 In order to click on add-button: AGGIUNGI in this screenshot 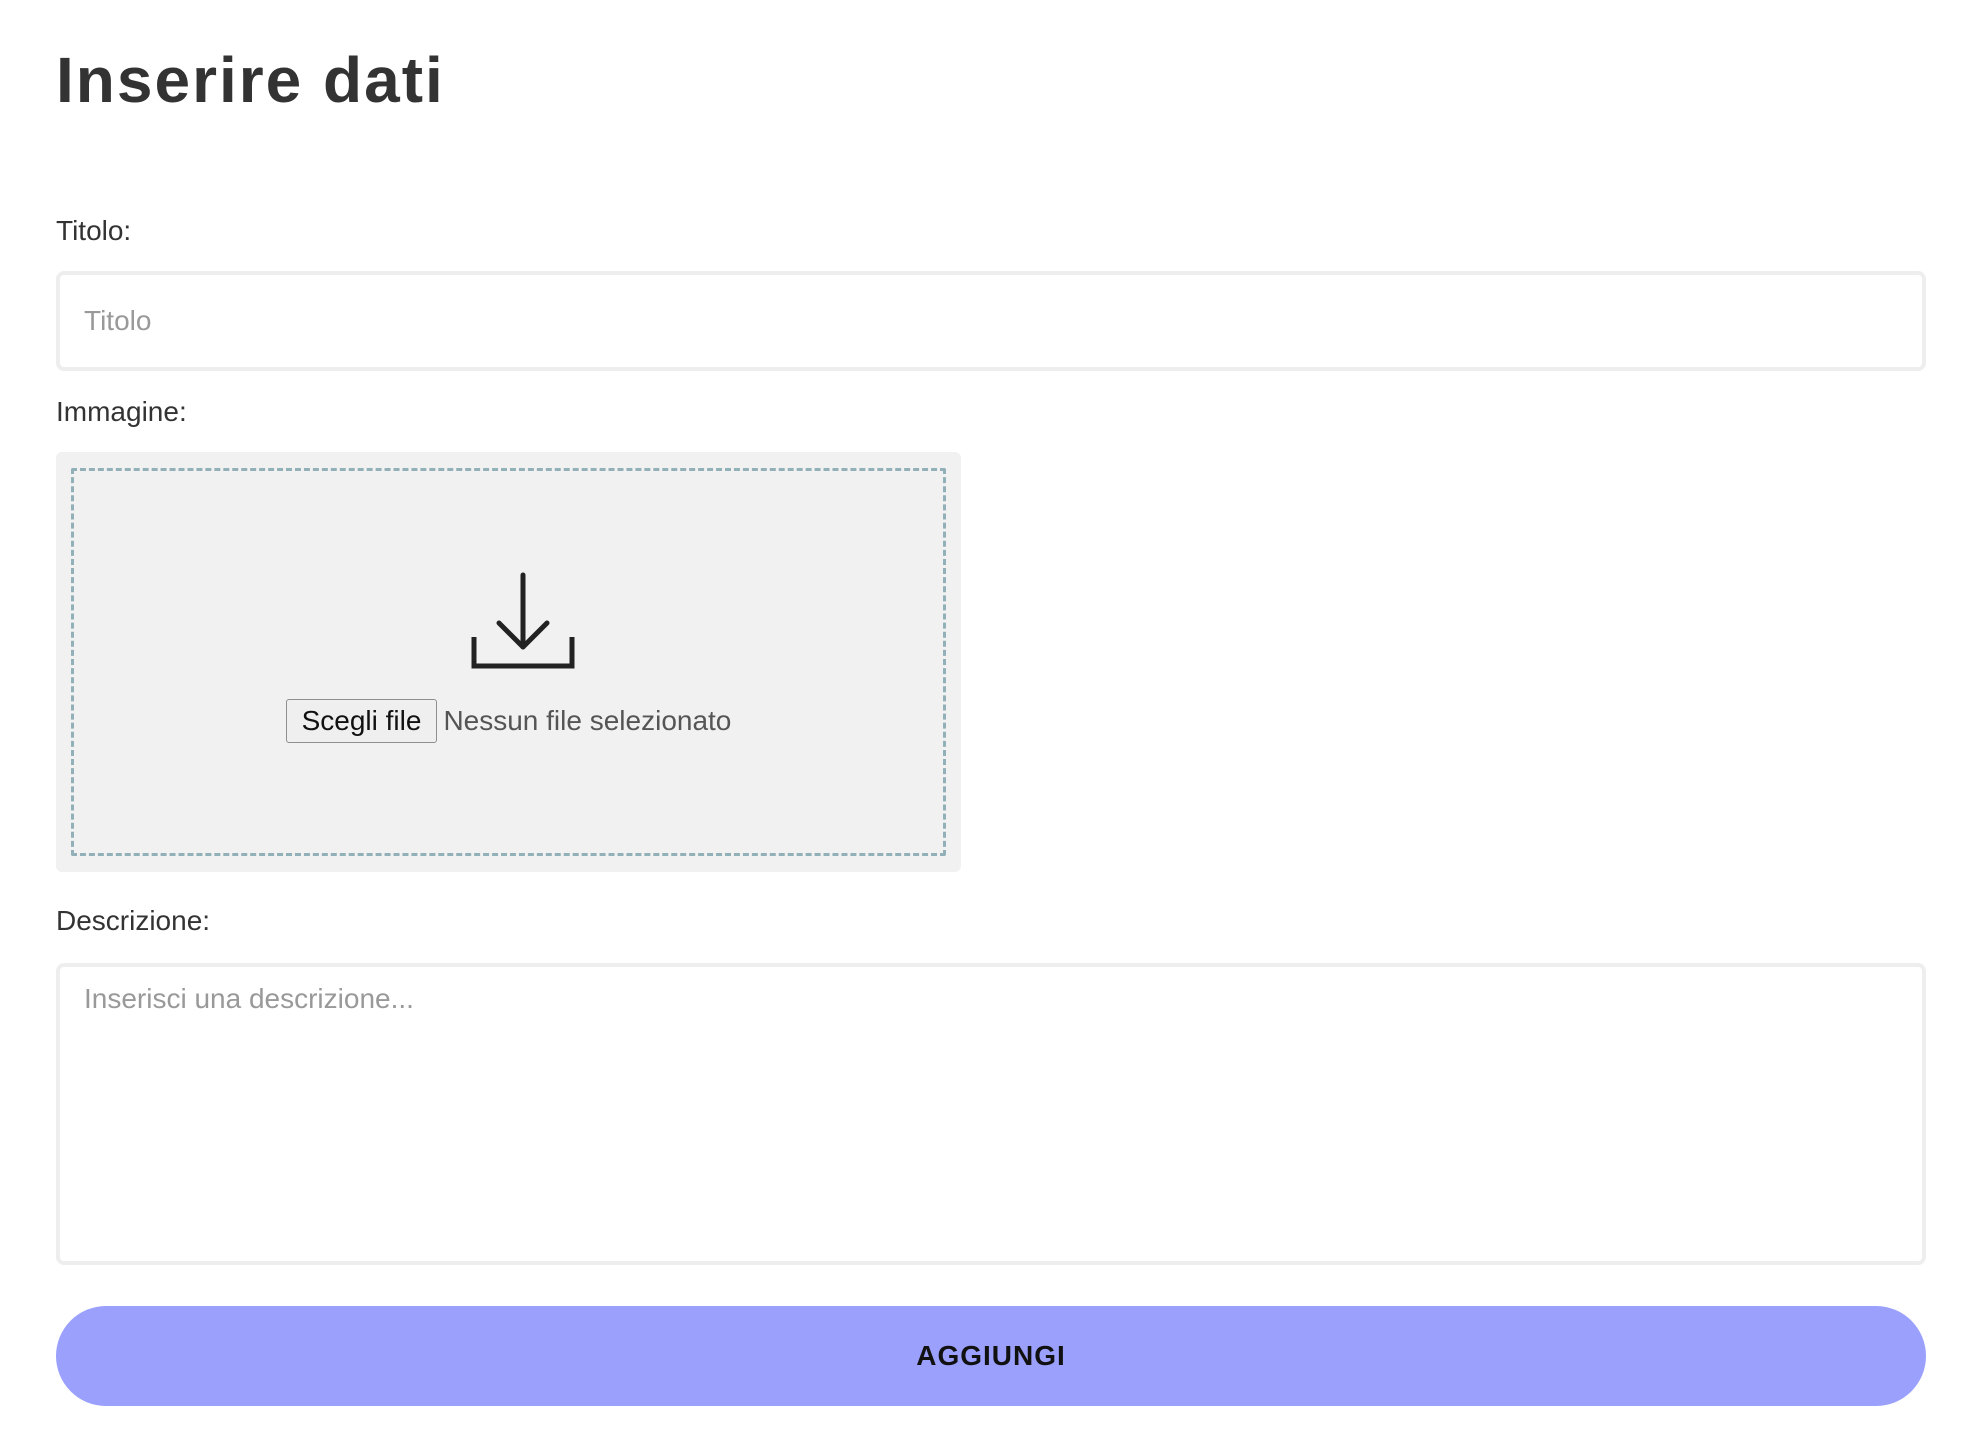, I will do `click(991, 1356)`.